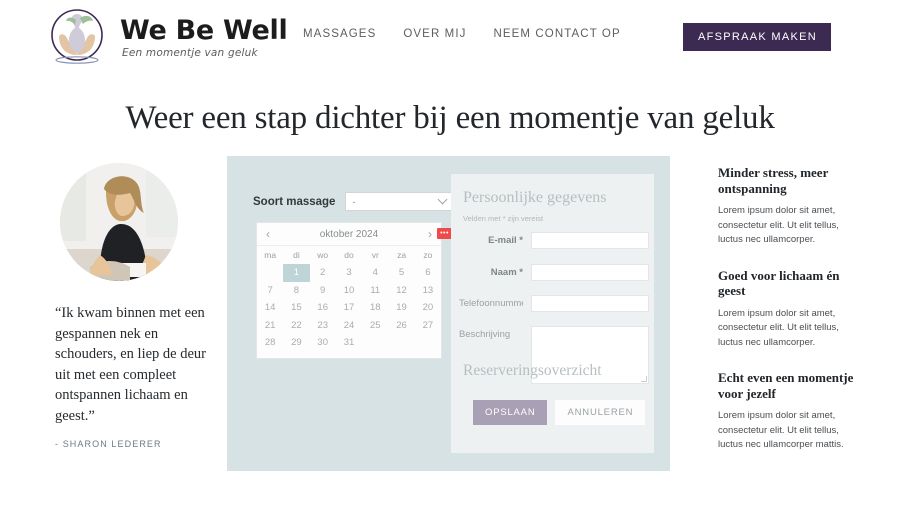 The image size is (900, 510). I want to click on calendar-day-cell: 9, so click(323, 291).